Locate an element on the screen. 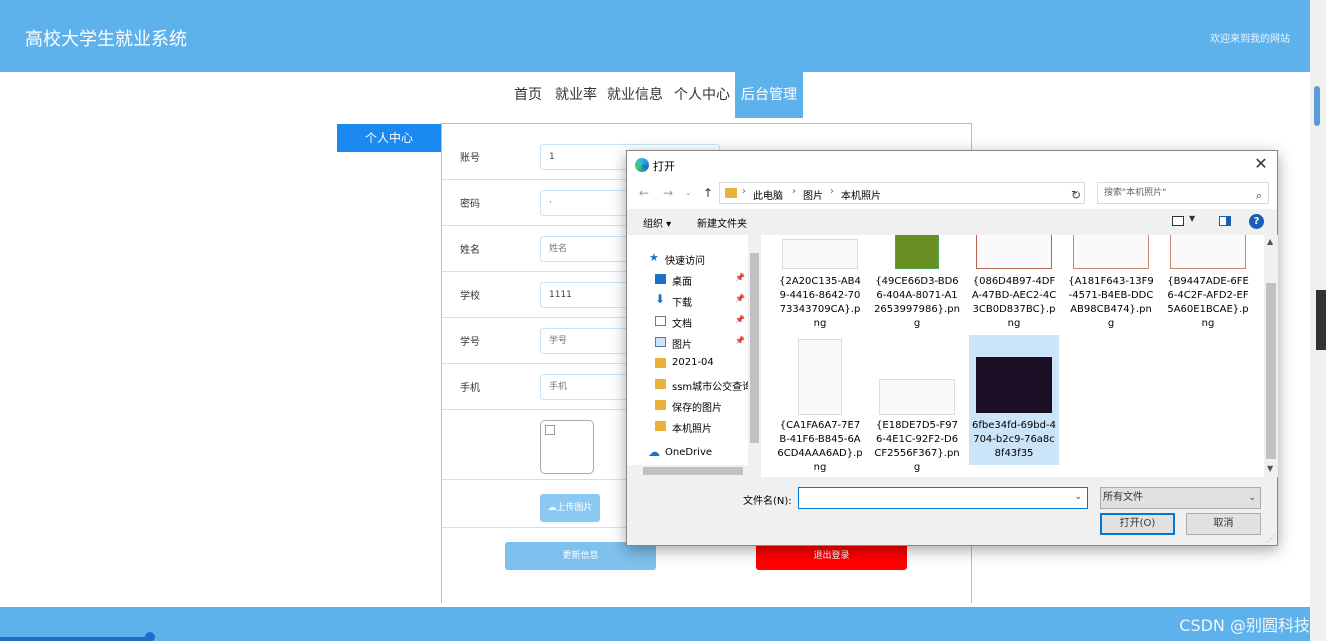  open-button: 打开(O) is located at coordinates (1137, 524).